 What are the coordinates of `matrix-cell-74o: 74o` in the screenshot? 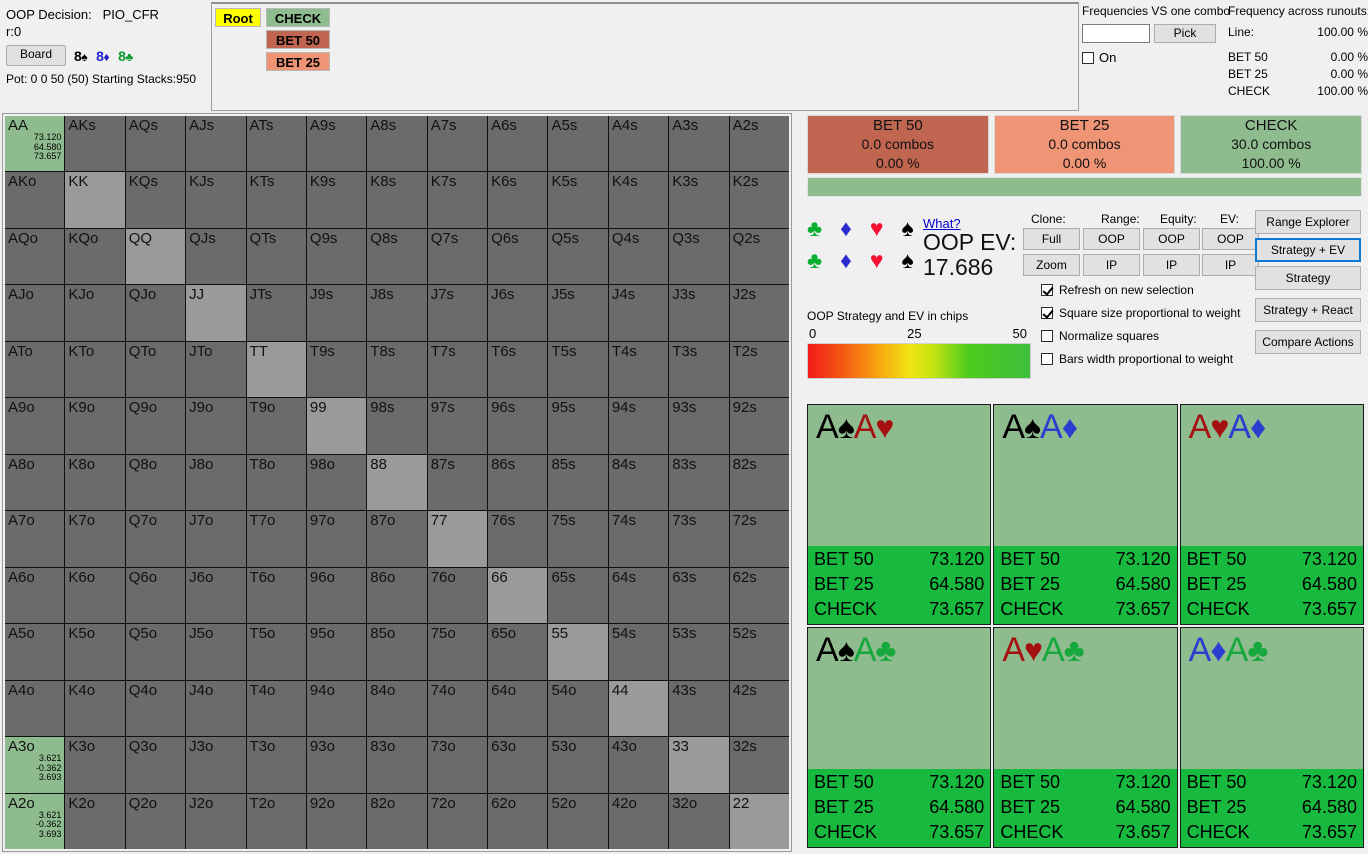 It's located at (457, 708).